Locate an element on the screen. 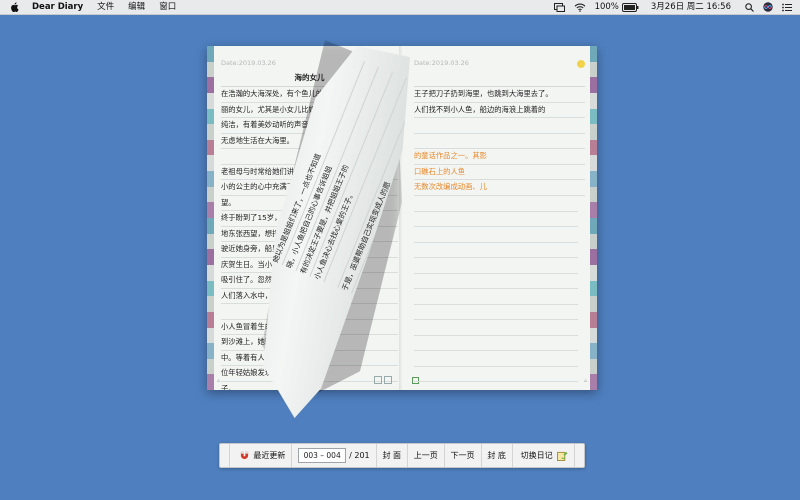 This screenshot has width=800, height=500. apple-logo-icon is located at coordinates (14, 7).